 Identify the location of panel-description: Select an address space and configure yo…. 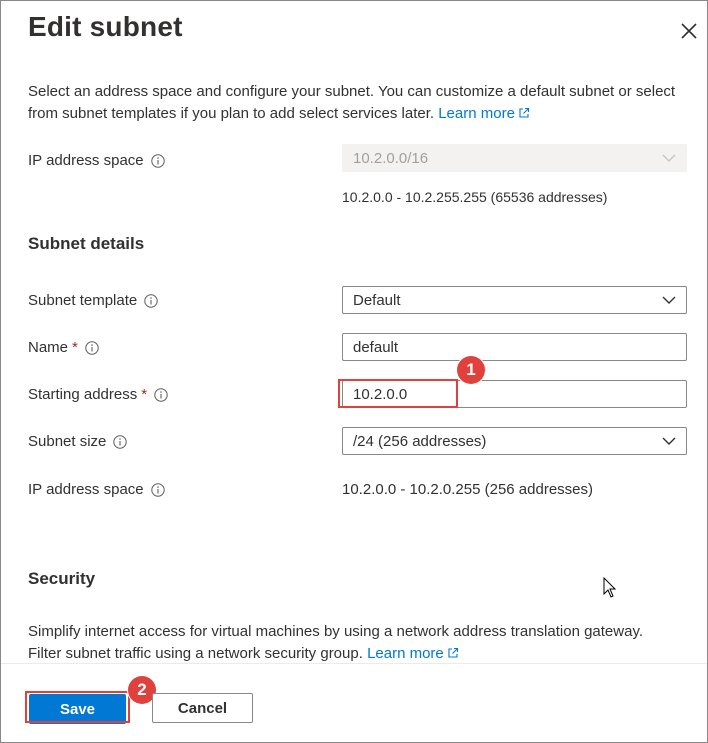
(353, 103).